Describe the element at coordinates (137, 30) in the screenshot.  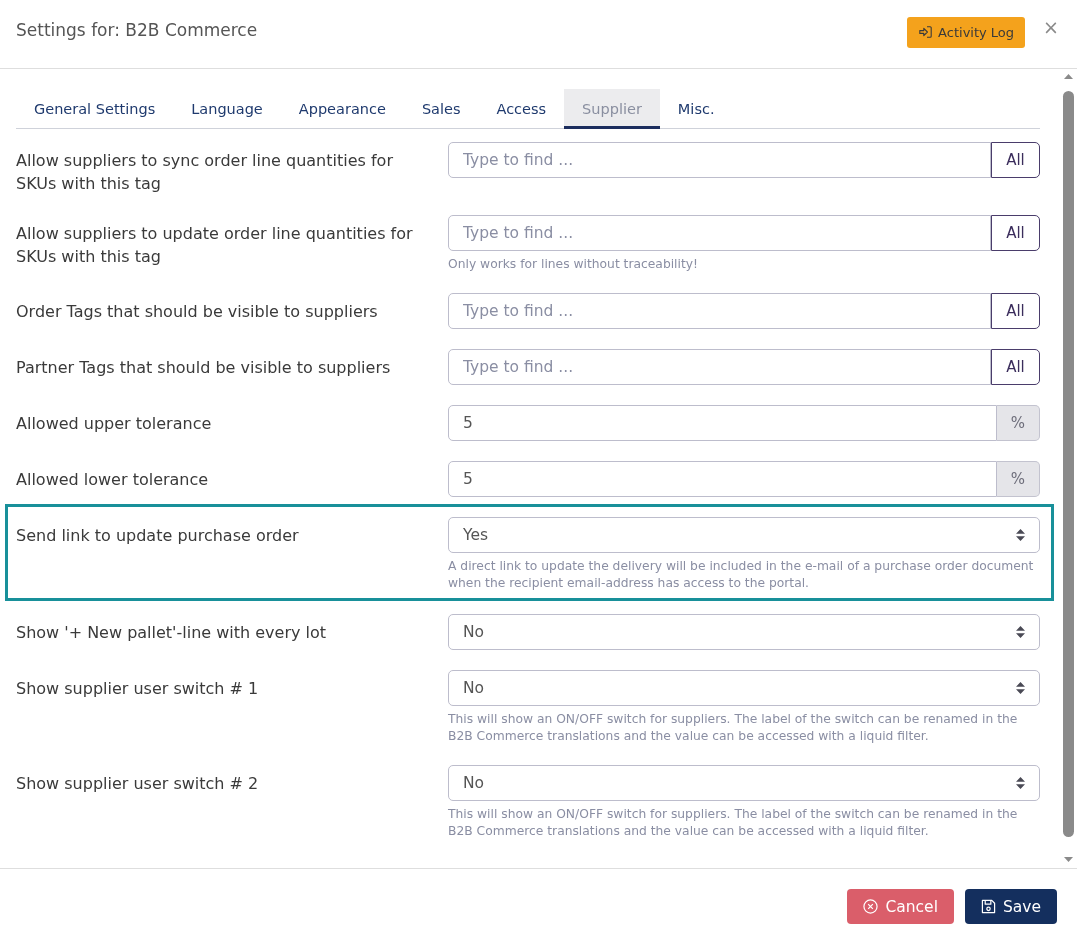
I see `dialog-title: Settings for: B2B Commerce` at that location.